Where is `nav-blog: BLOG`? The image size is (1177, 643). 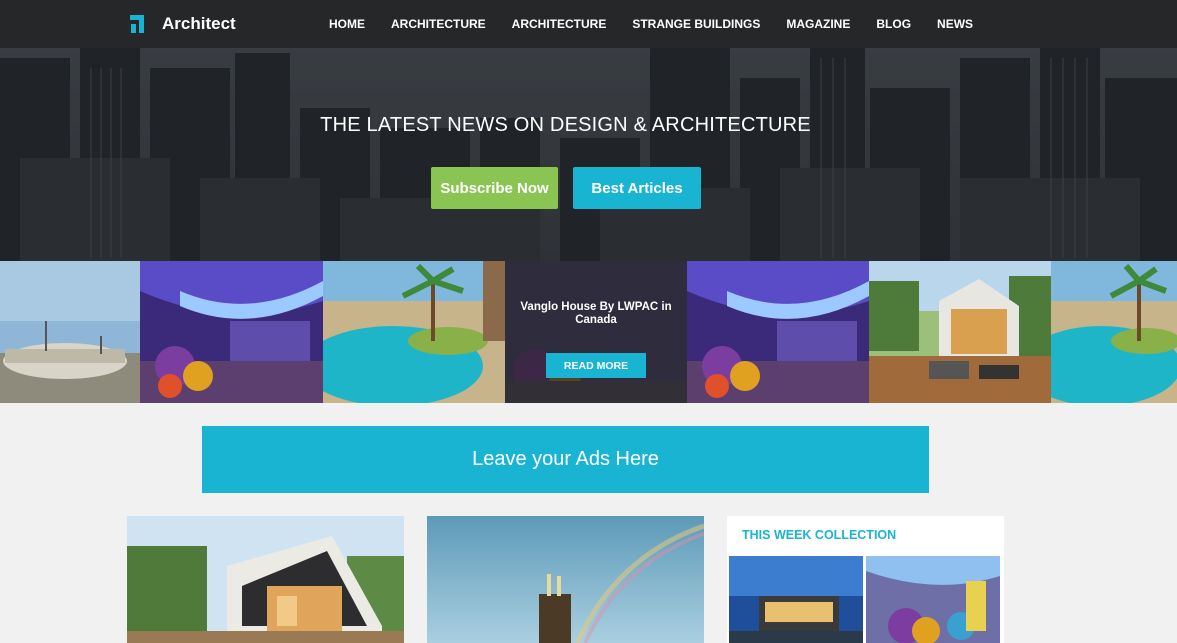 nav-blog: BLOG is located at coordinates (893, 24).